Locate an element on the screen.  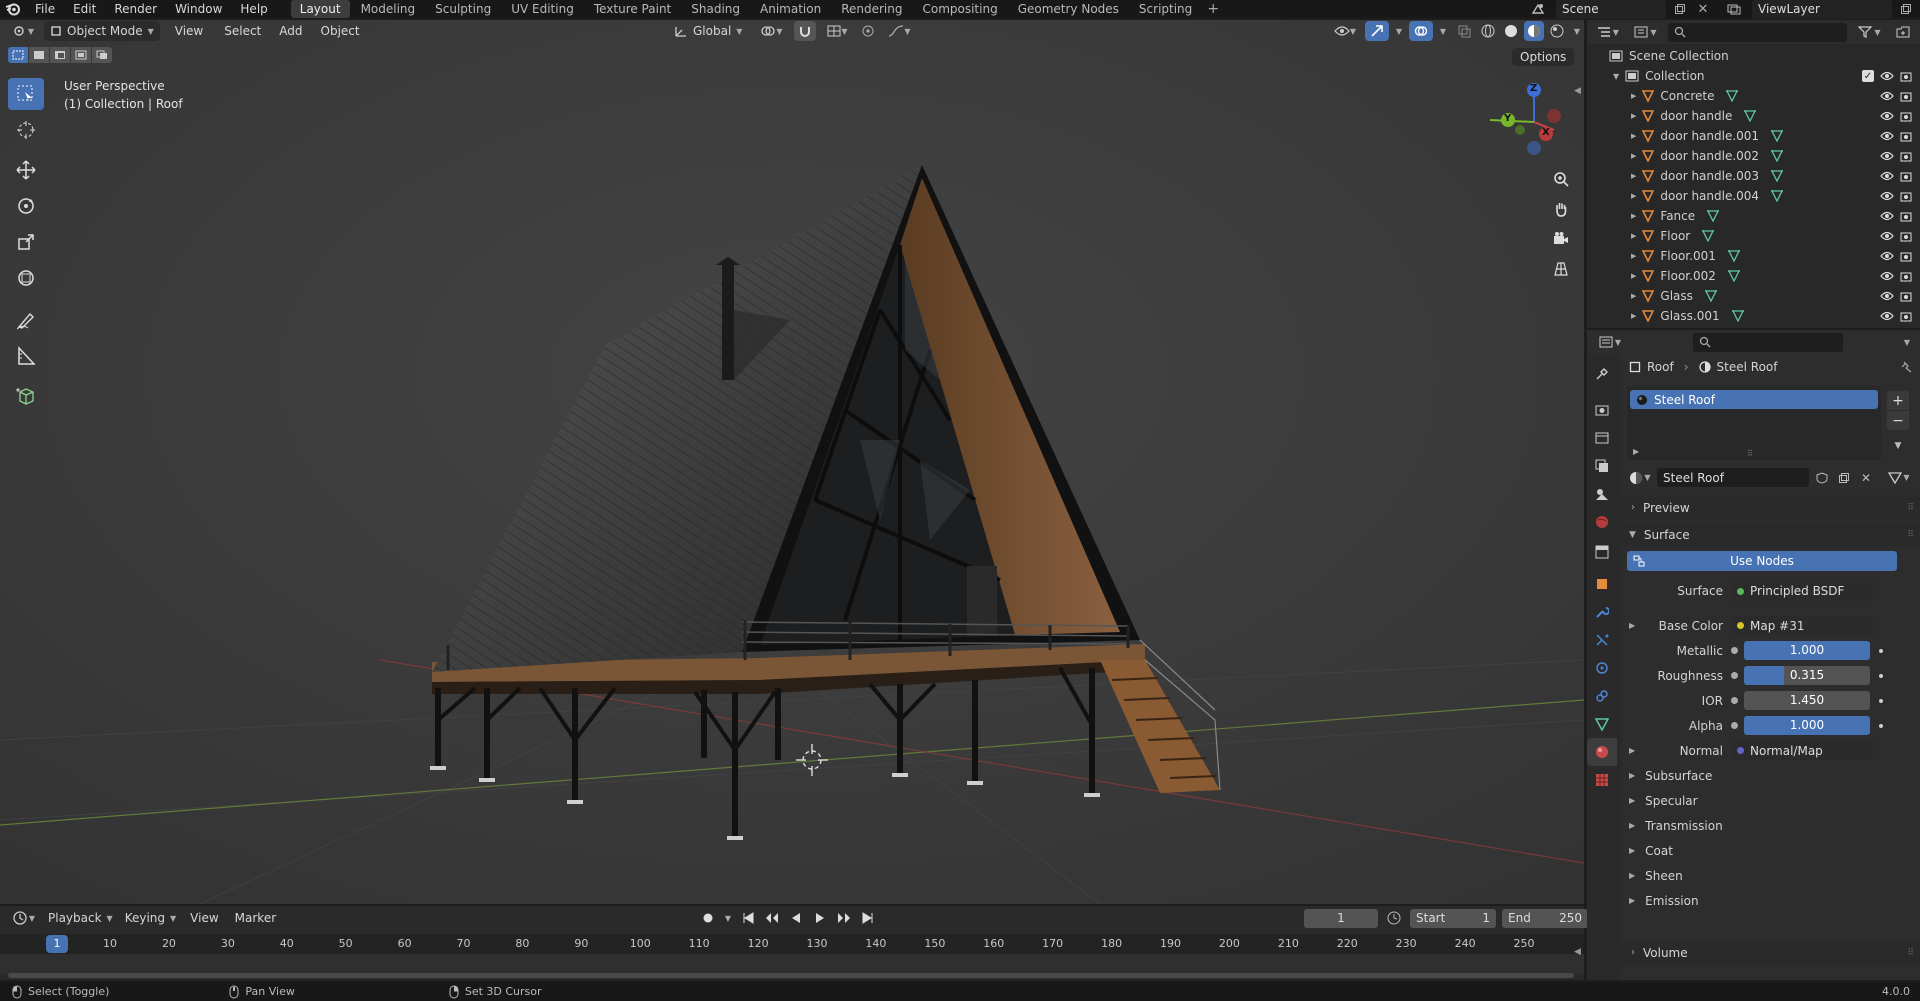
timeline-scrollbar is located at coordinates (791, 975).